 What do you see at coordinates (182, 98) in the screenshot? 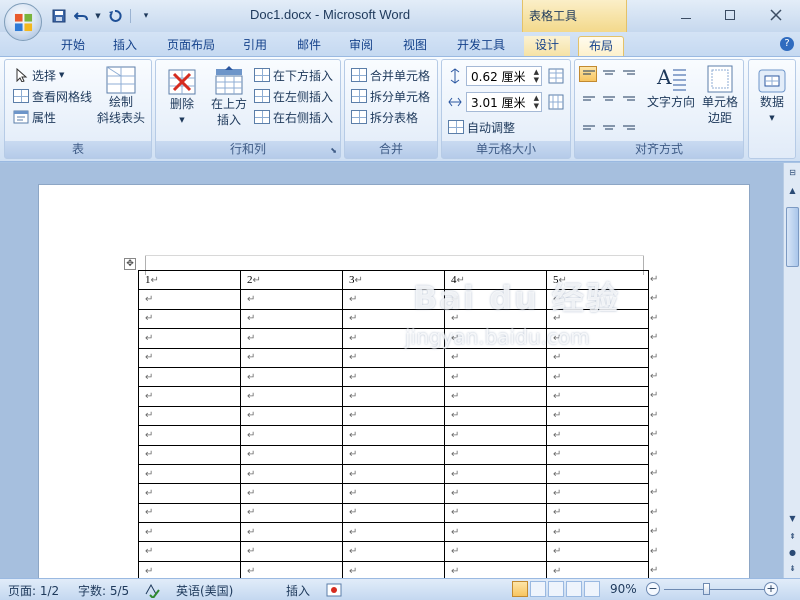
I see `delete-button: 删除 ▼` at bounding box center [182, 98].